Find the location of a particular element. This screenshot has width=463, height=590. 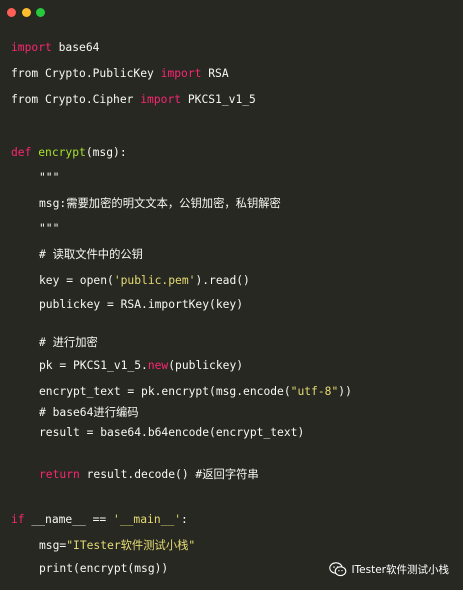

code-line: import base64 is located at coordinates (55, 48).